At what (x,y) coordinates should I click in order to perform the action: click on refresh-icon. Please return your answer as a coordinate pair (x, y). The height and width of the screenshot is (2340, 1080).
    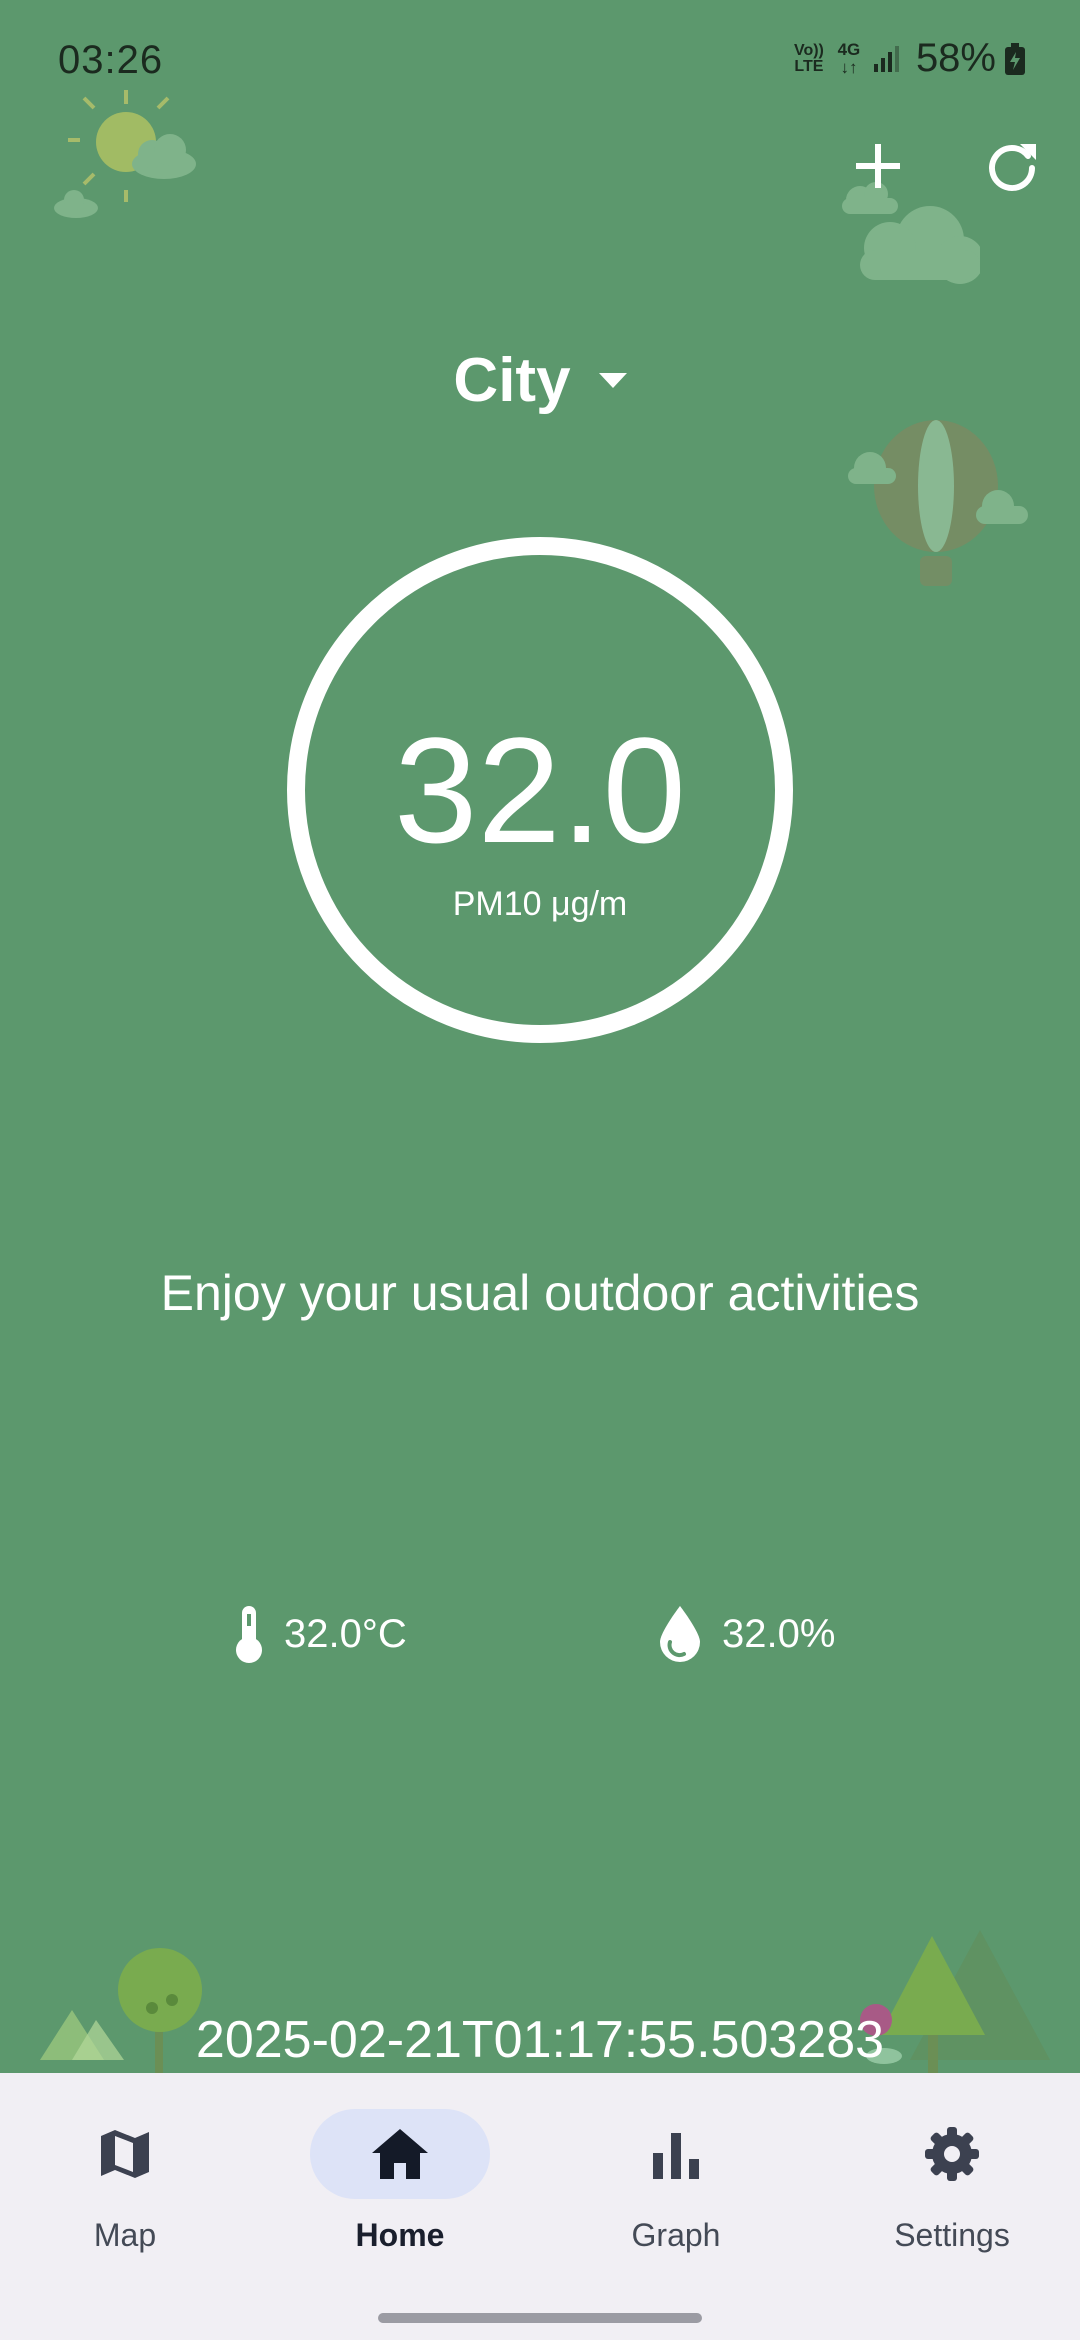
    Looking at the image, I should click on (1012, 167).